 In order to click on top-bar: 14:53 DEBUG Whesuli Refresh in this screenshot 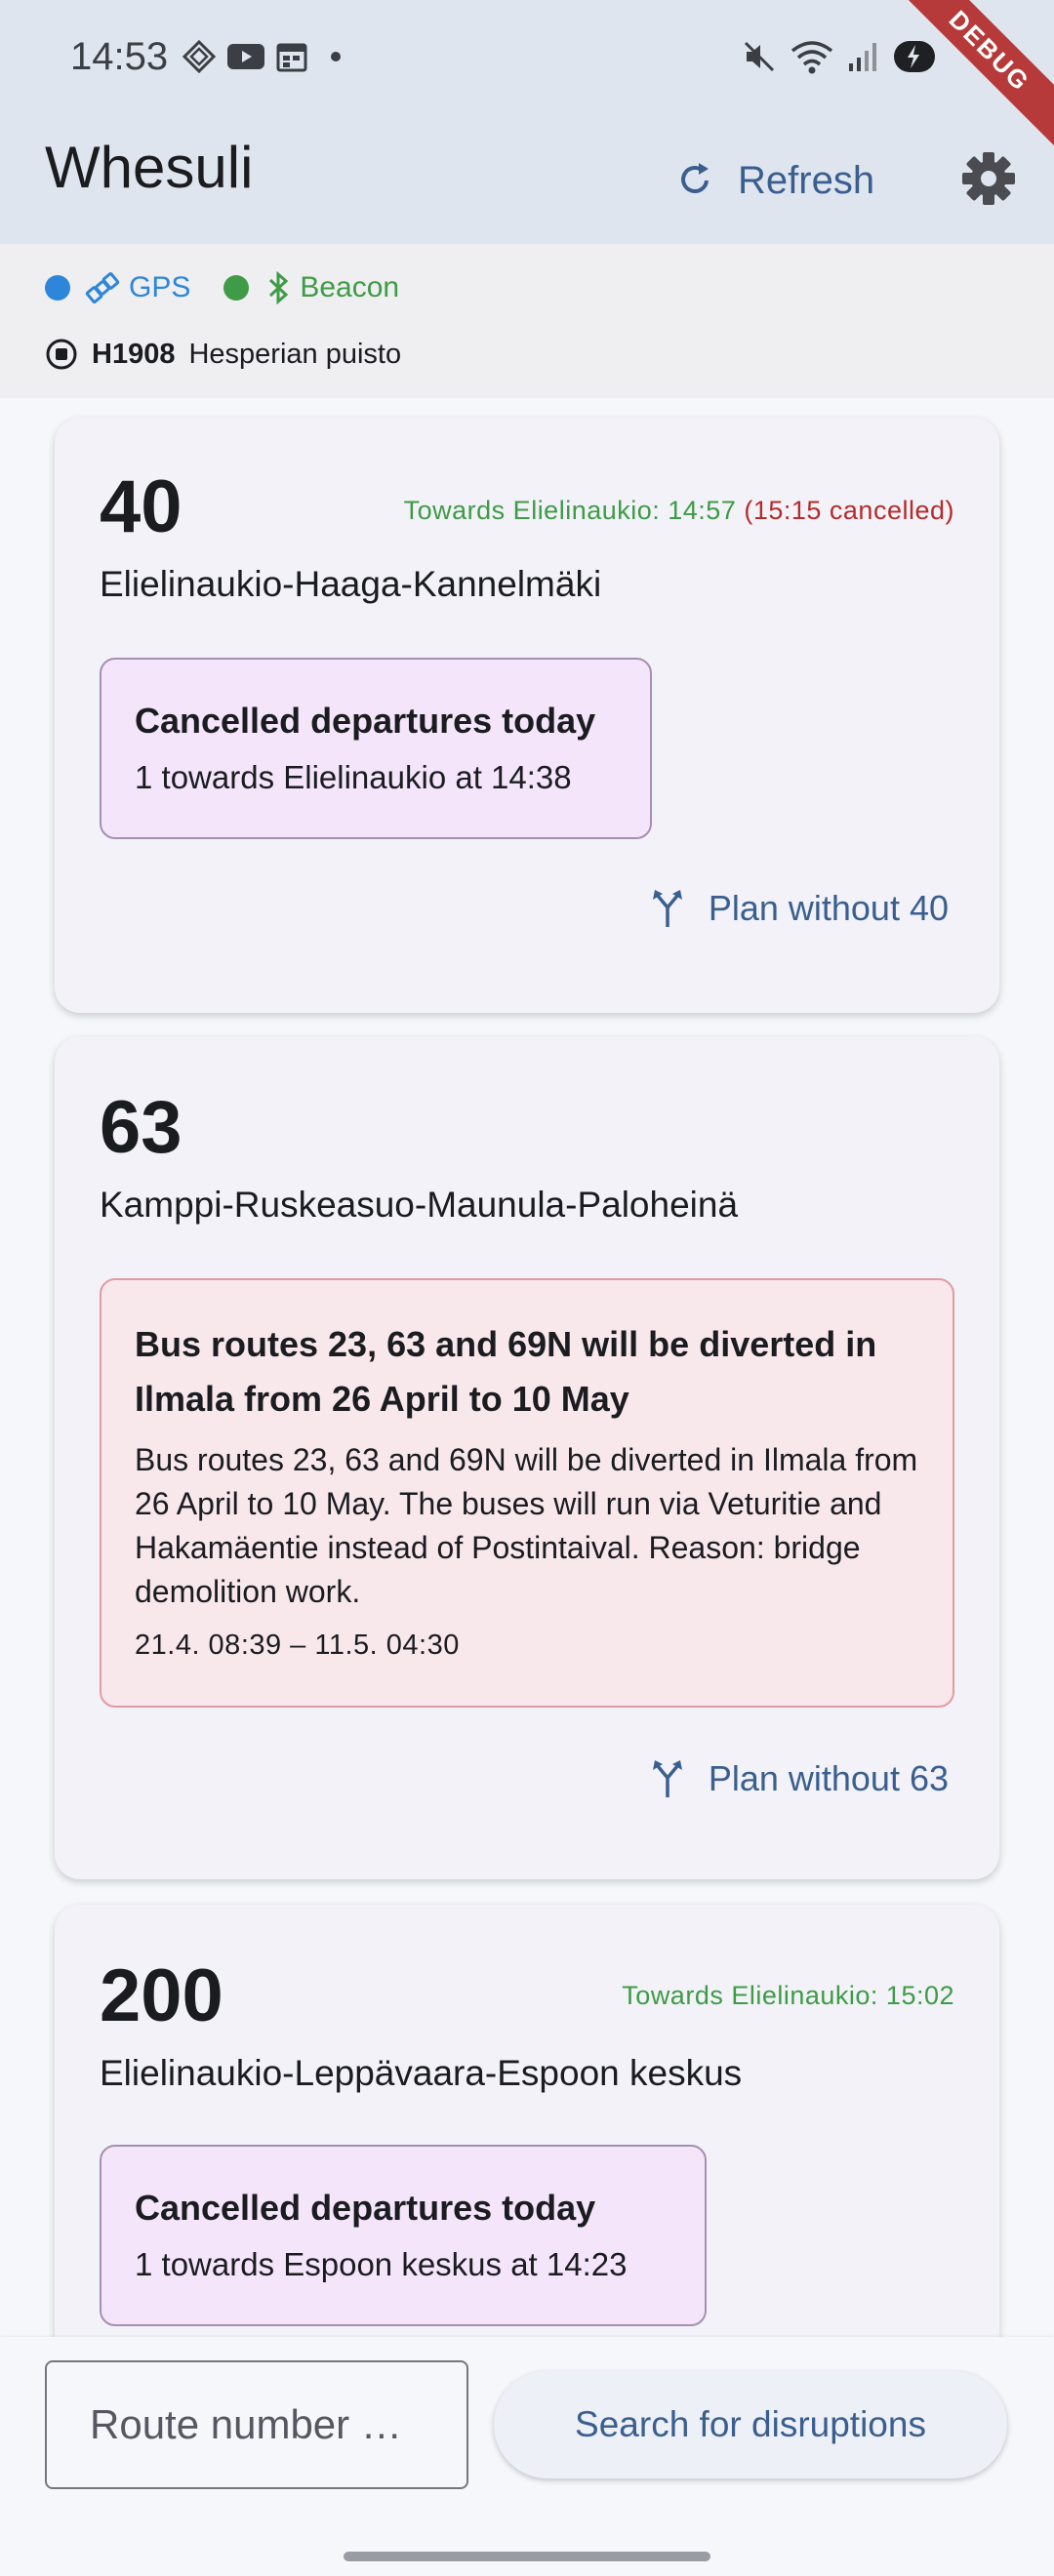, I will do `click(527, 122)`.